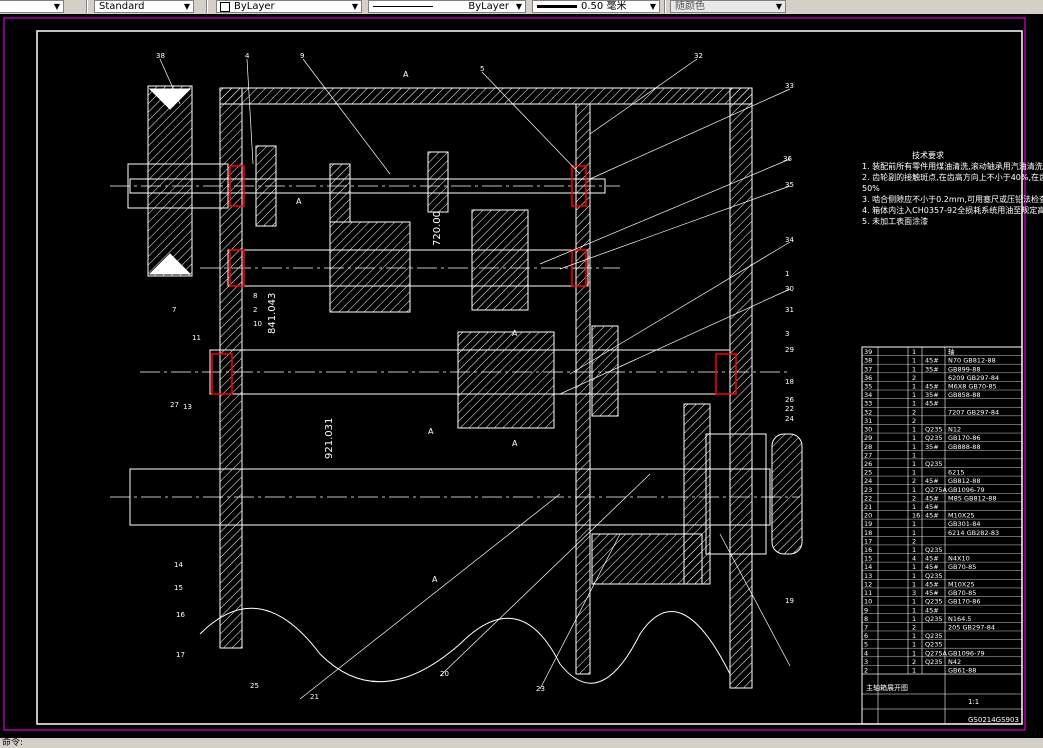  Describe the element at coordinates (196, 338) in the screenshot. I see `balloon: 11` at that location.